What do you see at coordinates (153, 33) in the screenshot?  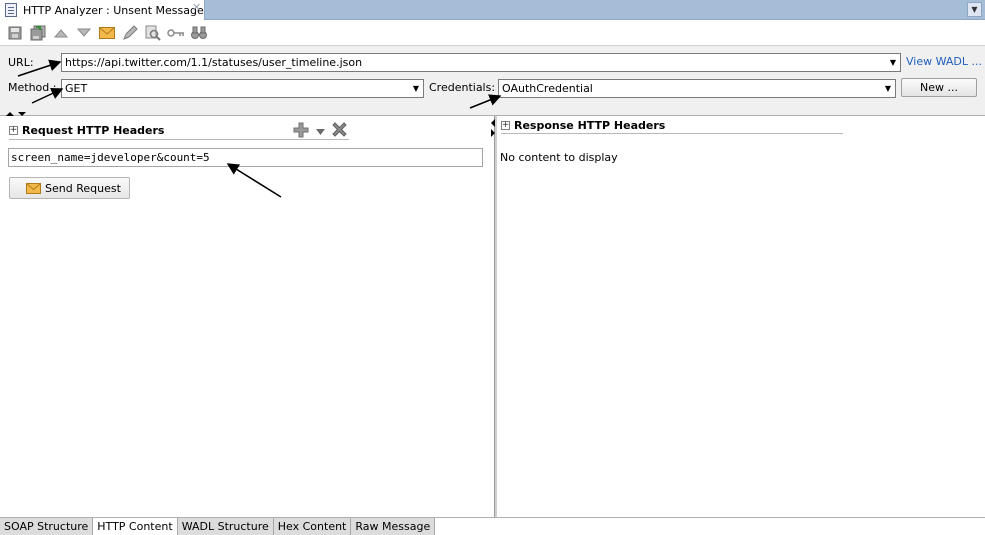 I see `find-icon` at bounding box center [153, 33].